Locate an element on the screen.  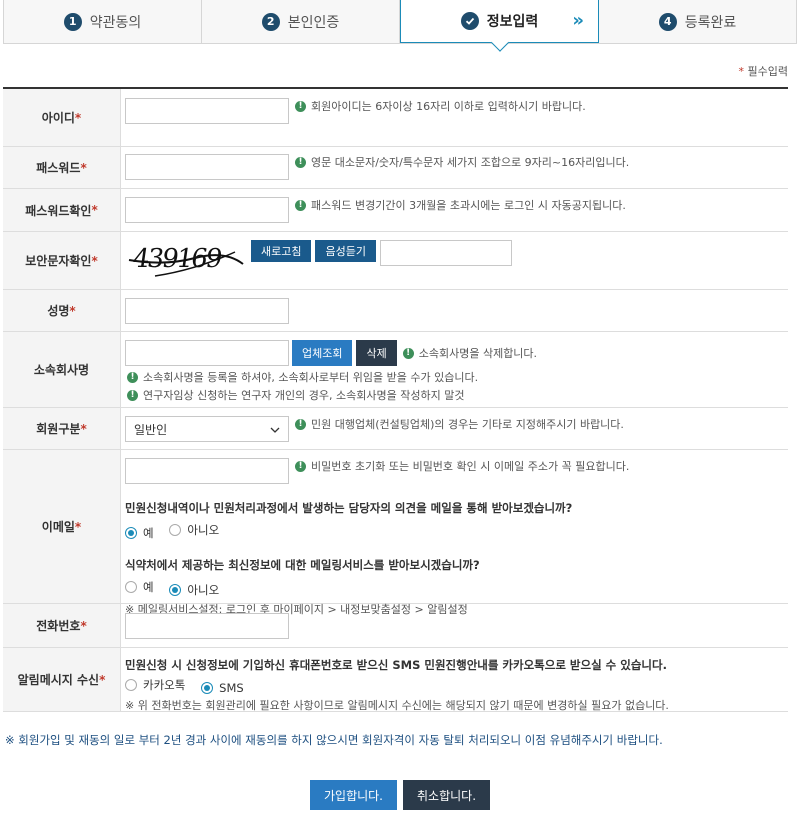
member-type-value: 일반인 is located at coordinates (151, 429).